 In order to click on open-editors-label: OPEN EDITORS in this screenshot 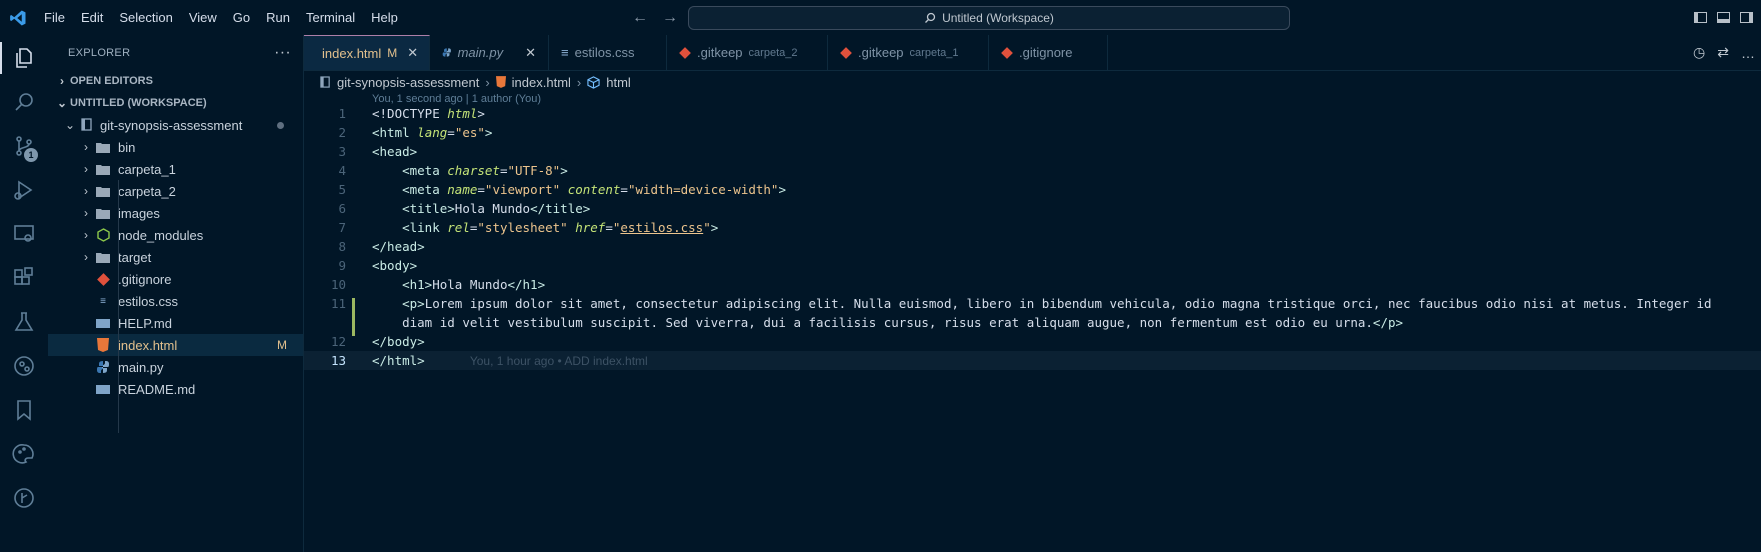, I will do `click(111, 81)`.